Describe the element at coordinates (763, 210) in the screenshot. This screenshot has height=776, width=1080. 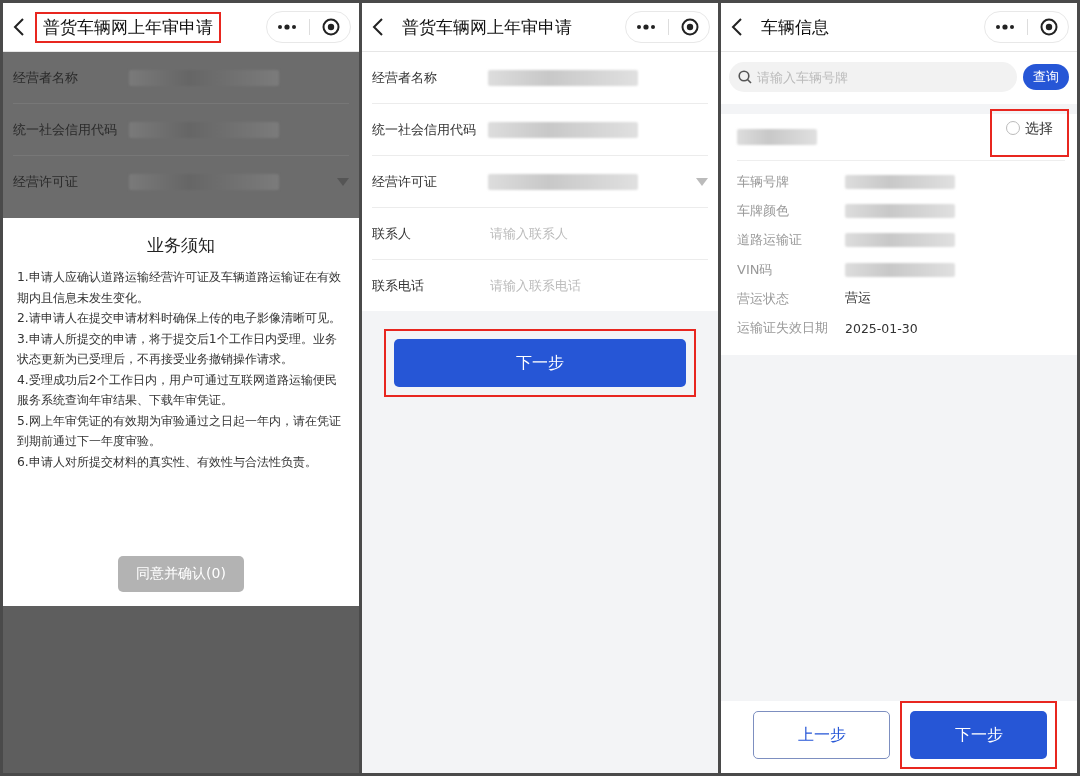
I see `detail-label: 车牌颜色` at that location.